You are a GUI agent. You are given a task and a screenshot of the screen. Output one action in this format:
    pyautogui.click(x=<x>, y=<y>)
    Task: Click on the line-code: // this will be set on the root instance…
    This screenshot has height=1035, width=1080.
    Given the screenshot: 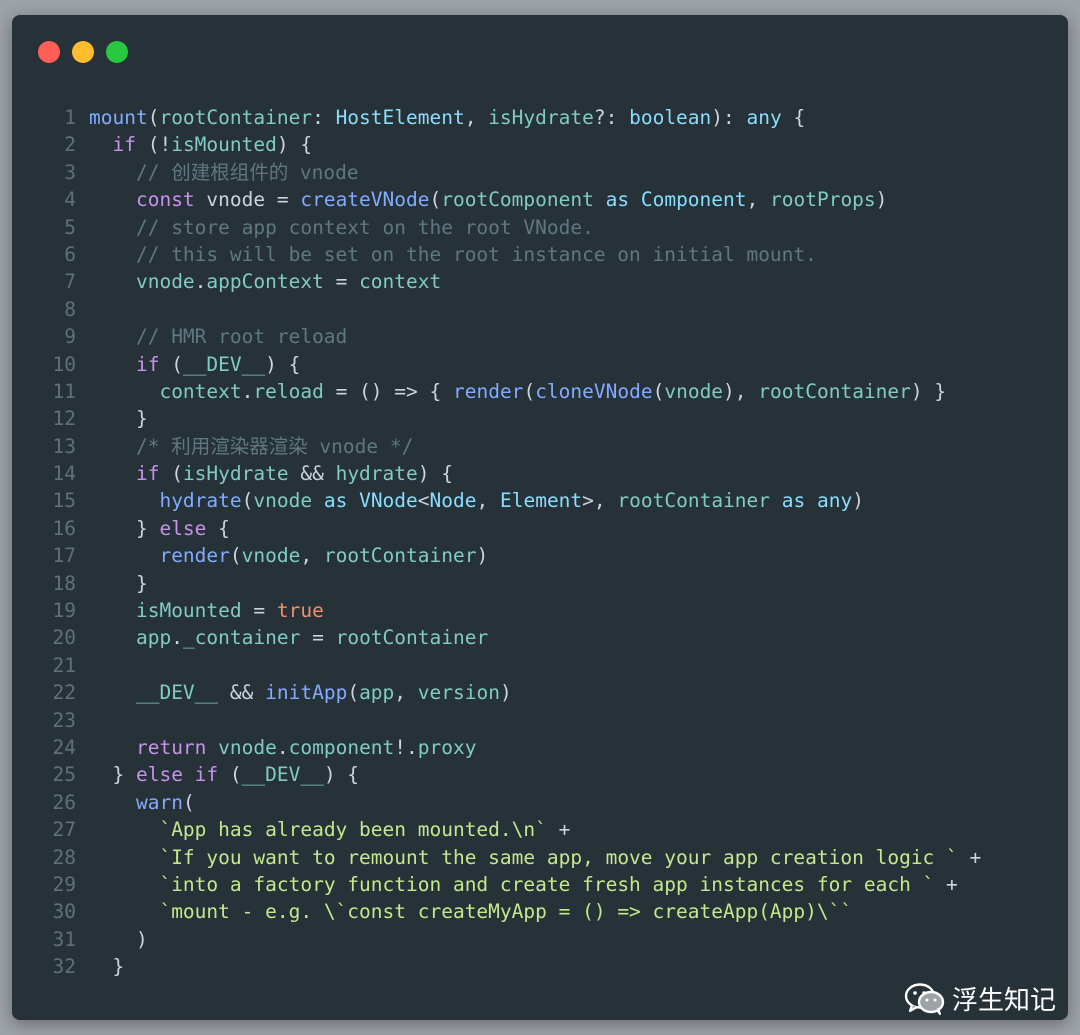 What is the action you would take?
    pyautogui.click(x=446, y=254)
    